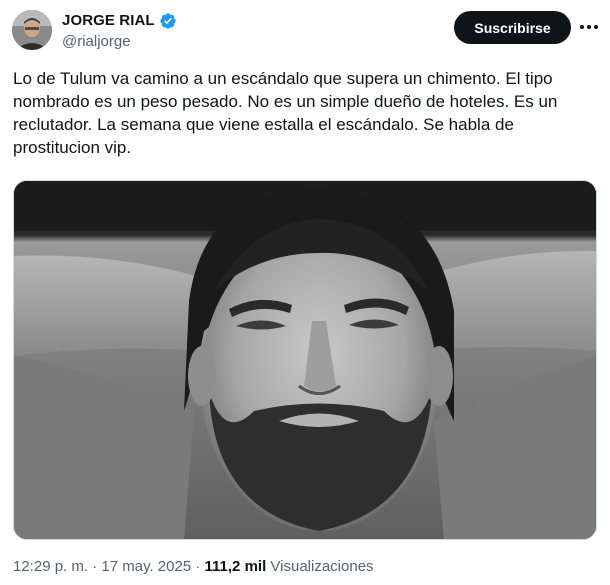 The width and height of the screenshot is (610, 585). I want to click on tweet-time: 12:29 p. m., so click(50, 566).